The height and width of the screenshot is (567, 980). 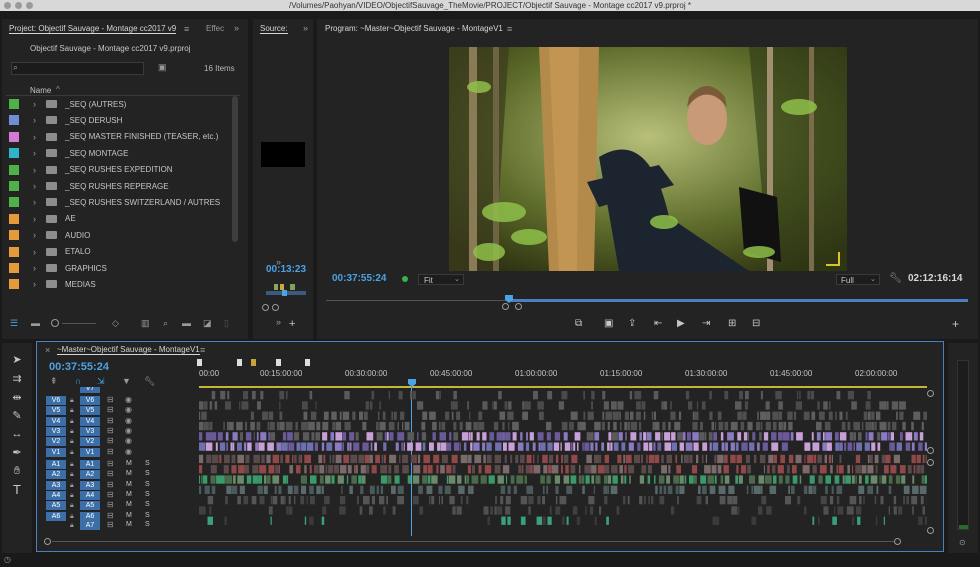 What do you see at coordinates (121, 235) in the screenshot?
I see `bin-item: › AUDIO` at bounding box center [121, 235].